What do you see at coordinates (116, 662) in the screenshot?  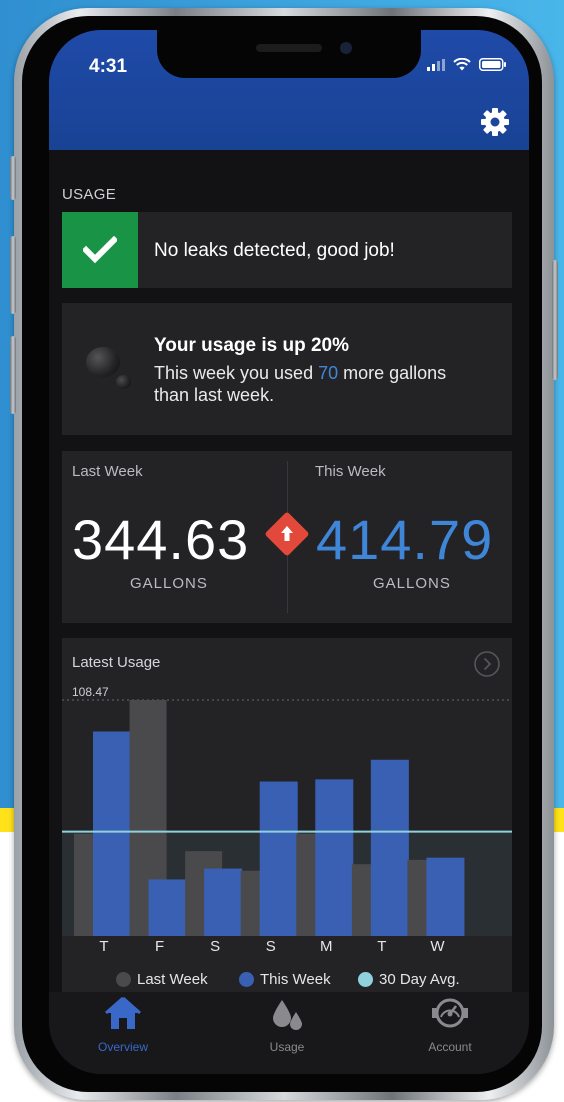 I see `latest-usage-title: Latest Usage` at bounding box center [116, 662].